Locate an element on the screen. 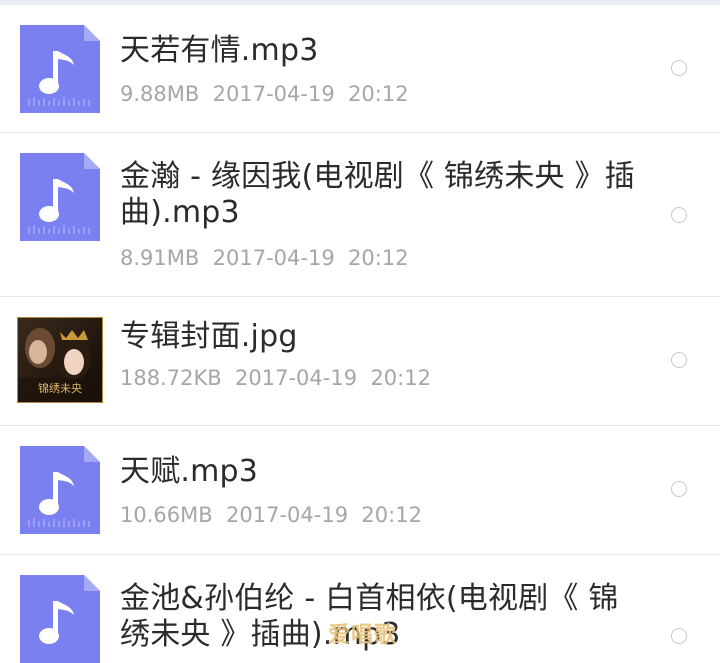 The height and width of the screenshot is (663, 720). file-meta: 9.88MB 2017-04-19 20:12 is located at coordinates (264, 94).